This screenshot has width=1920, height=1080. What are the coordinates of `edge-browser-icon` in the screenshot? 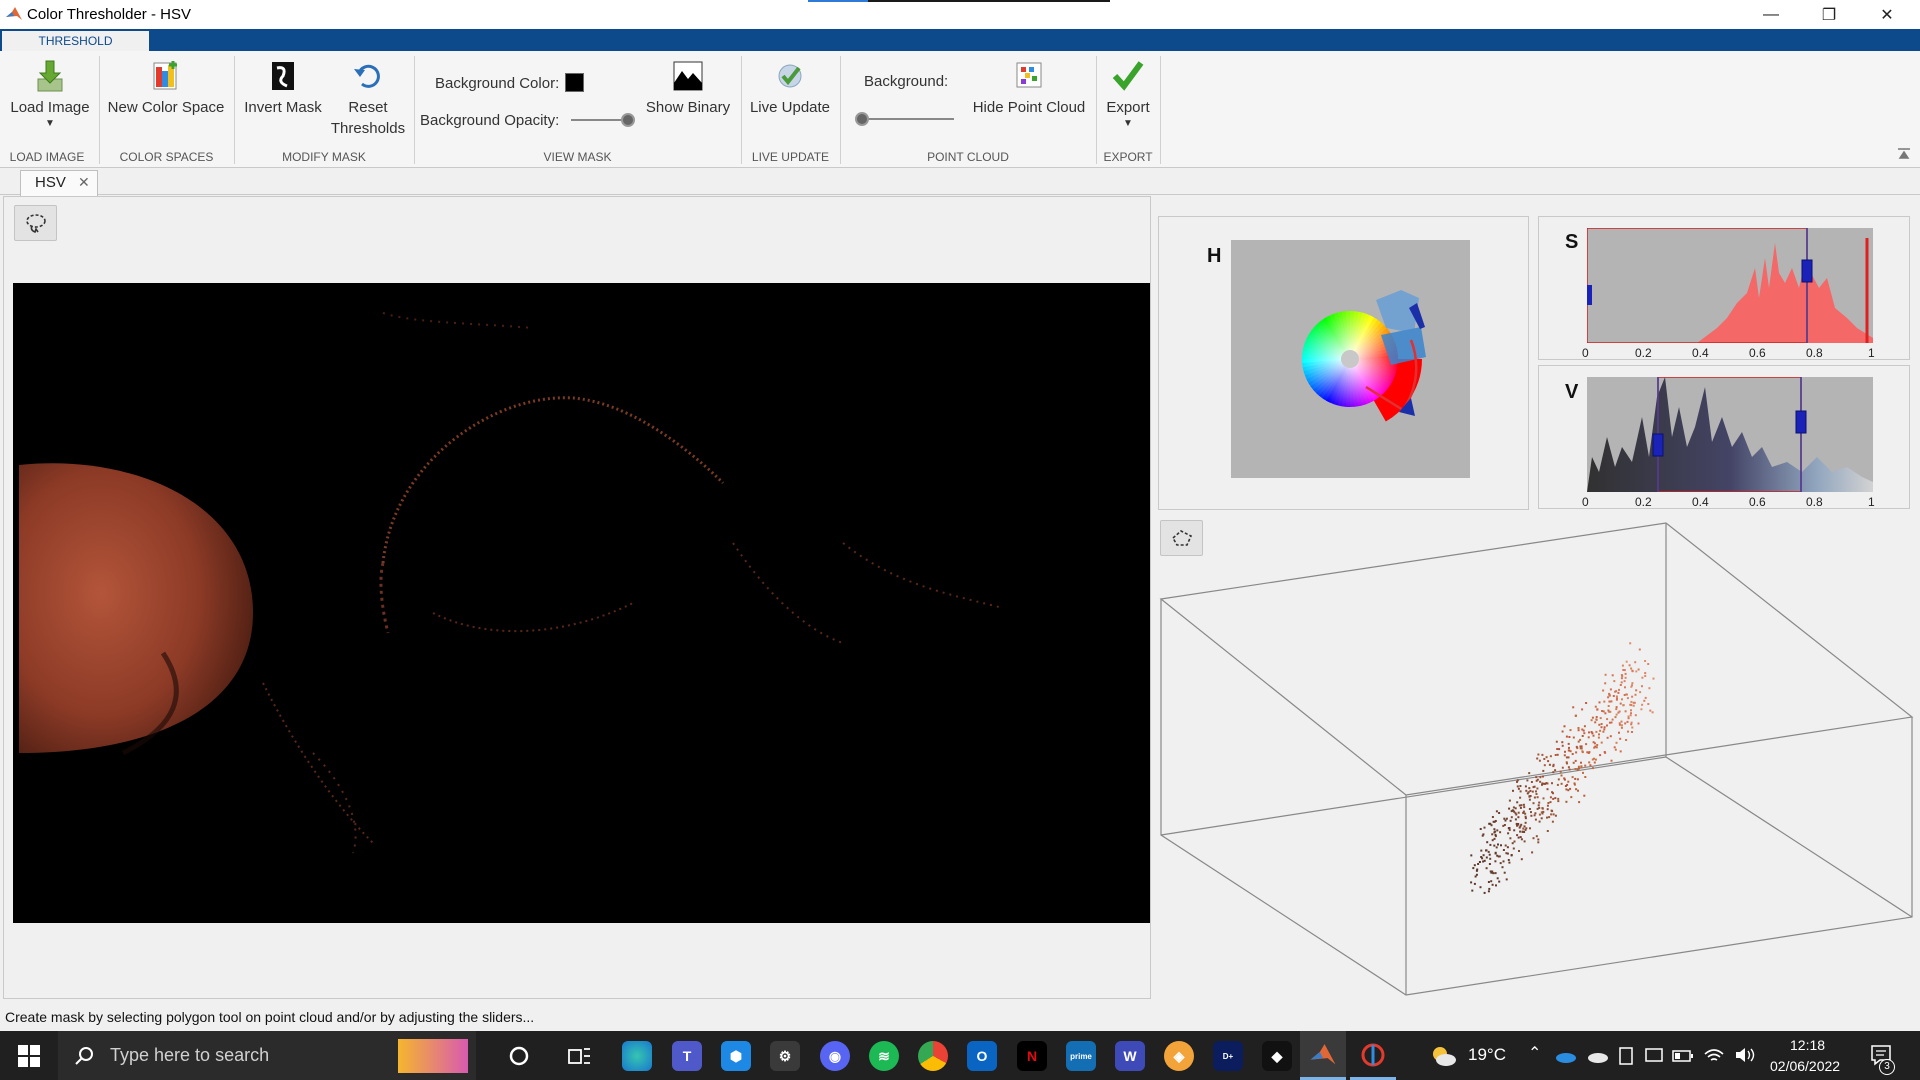 It's located at (637, 1056).